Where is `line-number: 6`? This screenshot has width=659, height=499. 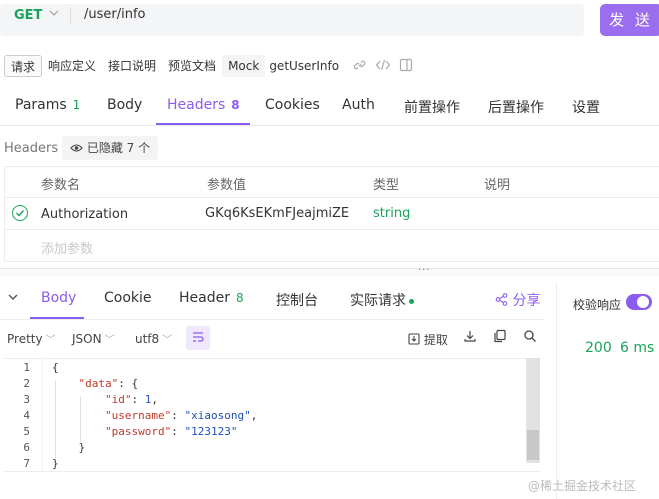 line-number: 6 is located at coordinates (26, 447).